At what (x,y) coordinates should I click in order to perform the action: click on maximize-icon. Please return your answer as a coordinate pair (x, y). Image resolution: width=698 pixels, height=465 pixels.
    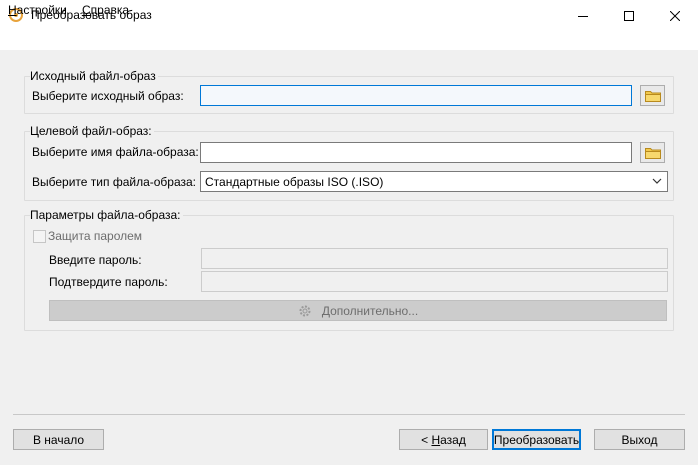
    Looking at the image, I should click on (629, 15).